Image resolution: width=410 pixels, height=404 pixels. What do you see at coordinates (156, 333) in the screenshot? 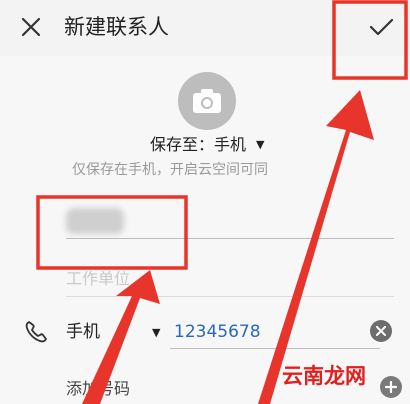
I see `phone-type-dropdown-icon: ▼` at bounding box center [156, 333].